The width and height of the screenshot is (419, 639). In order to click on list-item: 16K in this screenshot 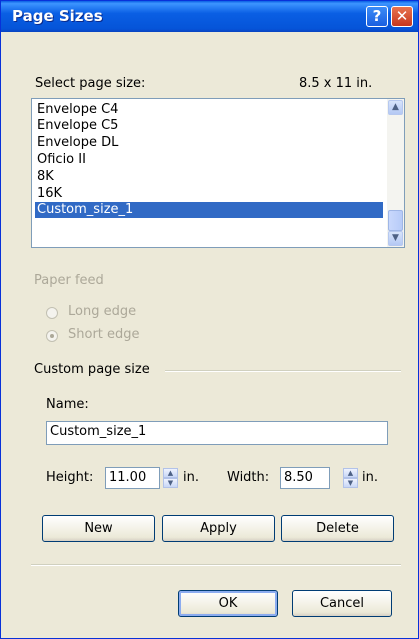, I will do `click(209, 194)`.